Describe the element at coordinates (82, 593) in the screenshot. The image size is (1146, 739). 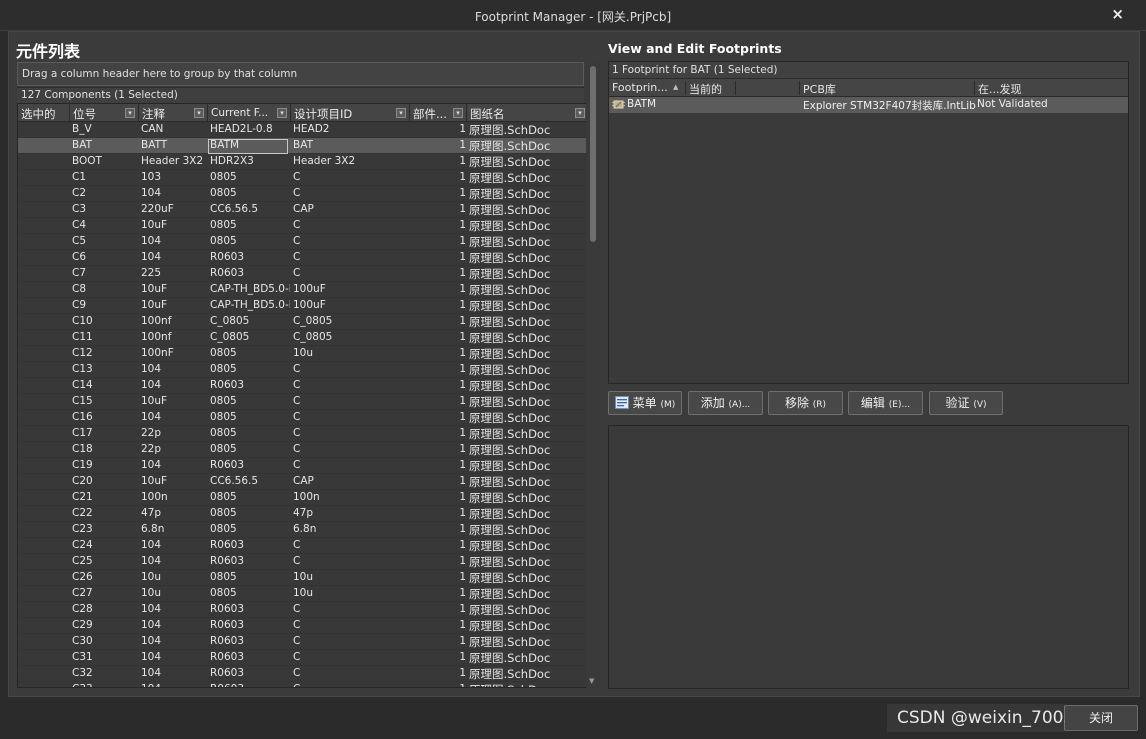
I see `row-designator: C27` at that location.